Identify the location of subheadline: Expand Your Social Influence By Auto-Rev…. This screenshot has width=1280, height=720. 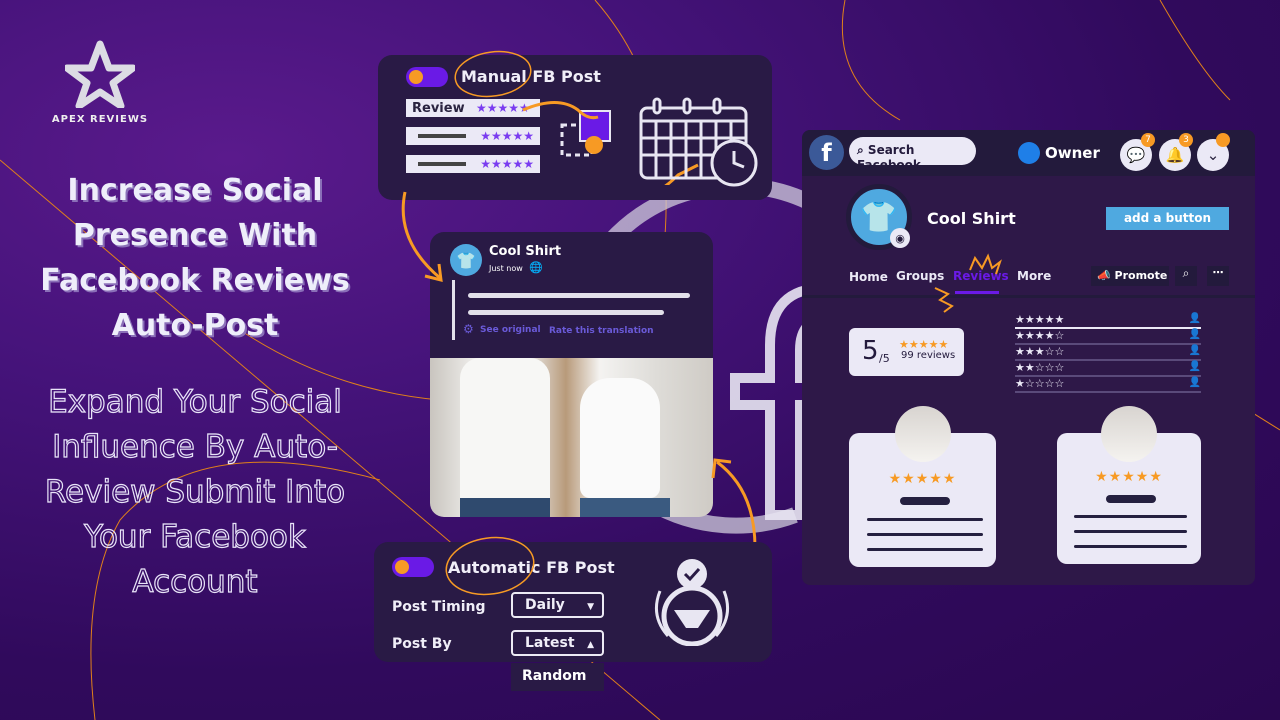
(195, 491).